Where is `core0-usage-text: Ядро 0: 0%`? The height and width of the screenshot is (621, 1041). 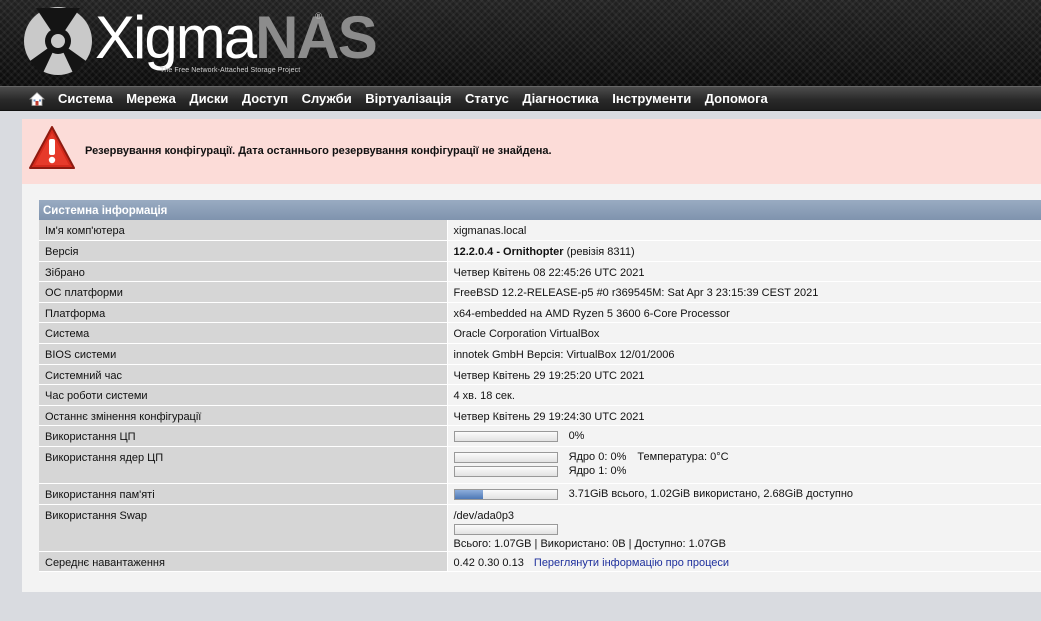 core0-usage-text: Ядро 0: 0% is located at coordinates (597, 457).